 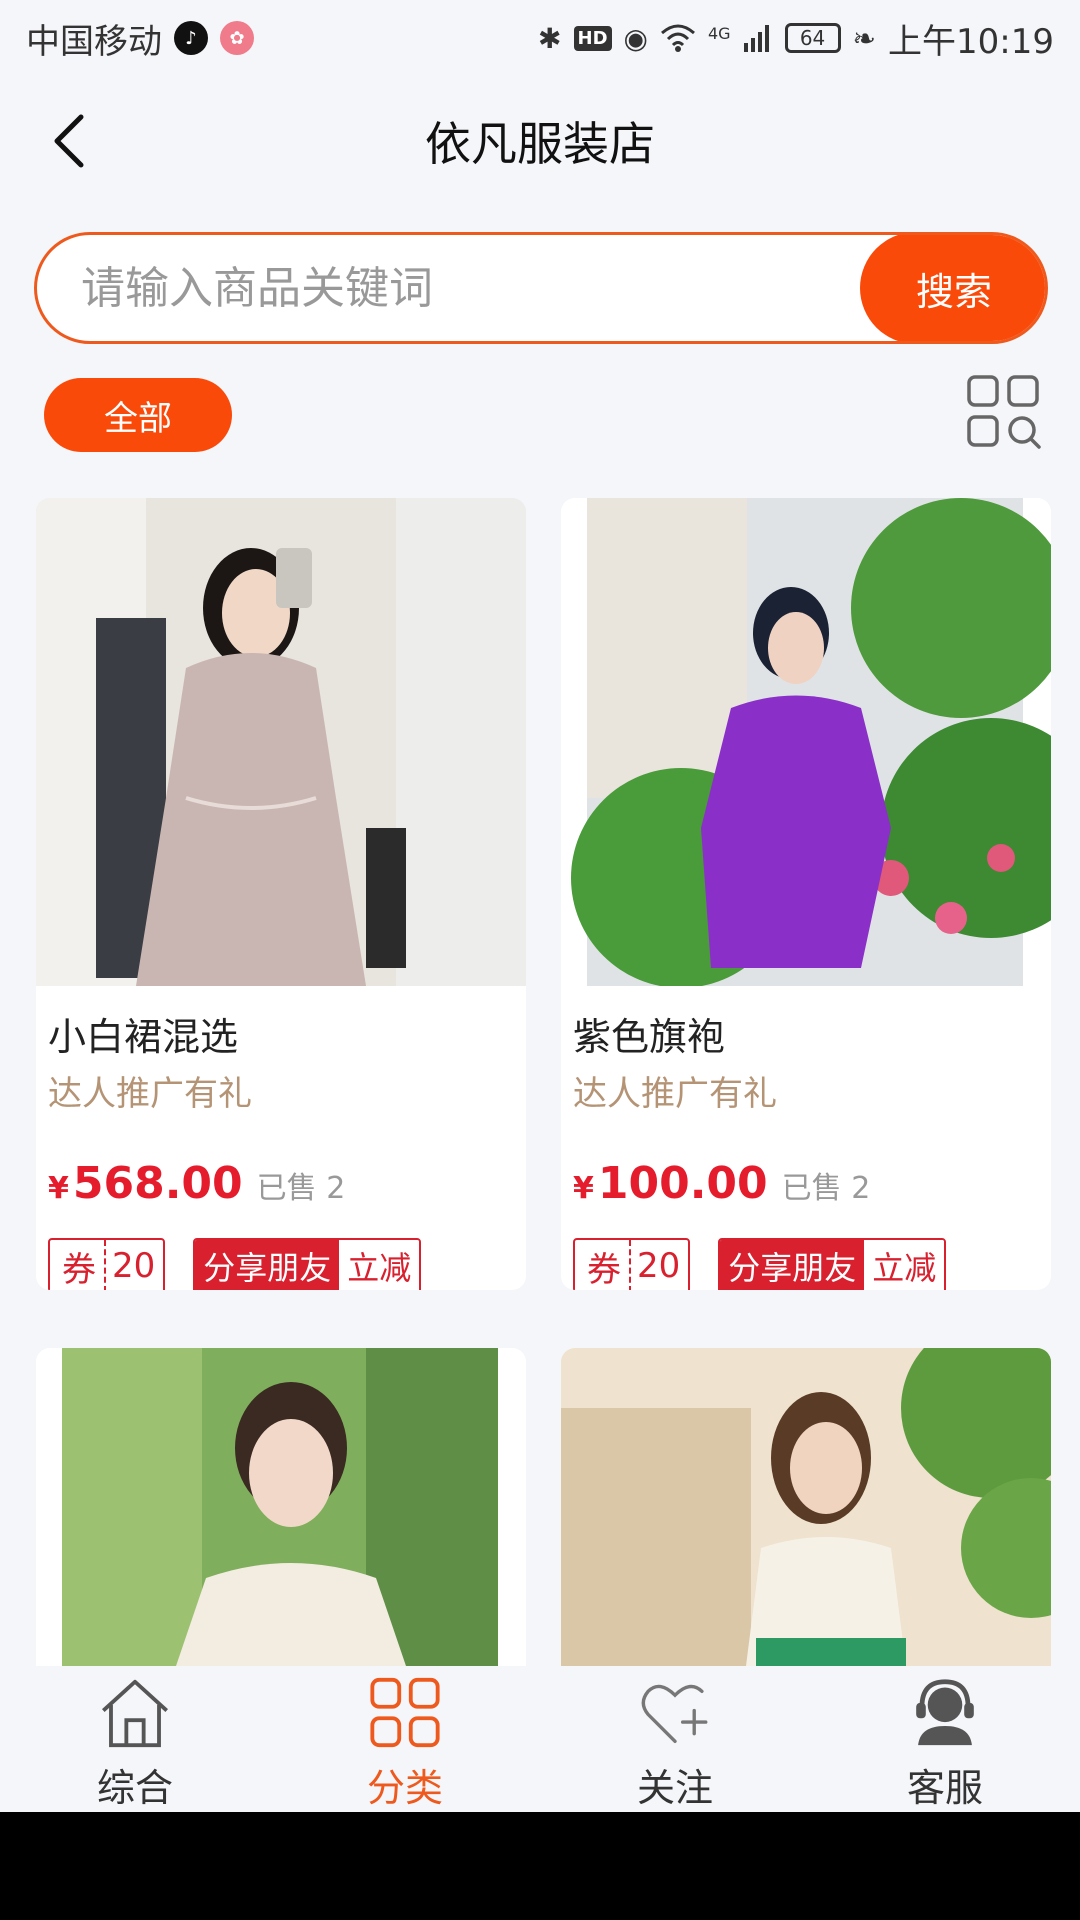 What do you see at coordinates (540, 144) in the screenshot?
I see `page-title: 依凡服装店` at bounding box center [540, 144].